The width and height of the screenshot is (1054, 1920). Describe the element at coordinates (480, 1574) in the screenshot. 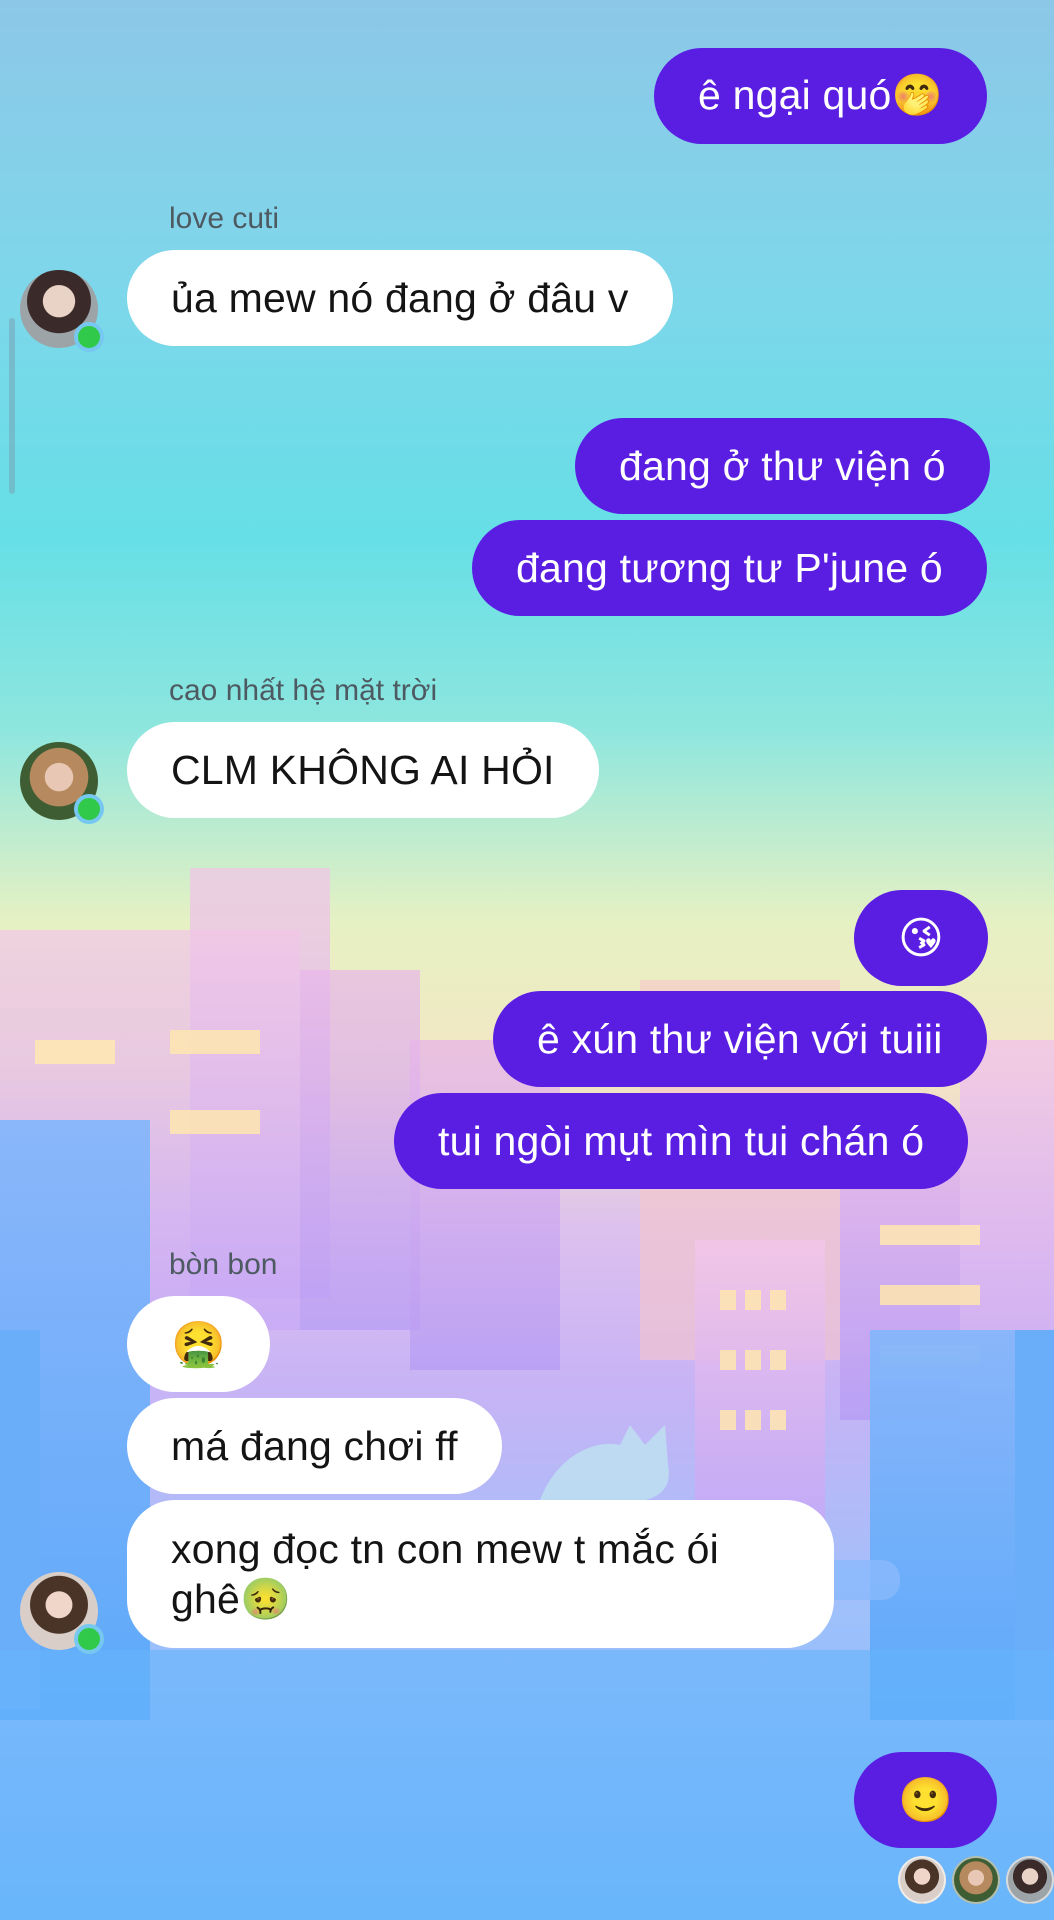

I see `incoming-message-bubble: xong đọc tn con mew t mắc ói ghê🤢` at that location.